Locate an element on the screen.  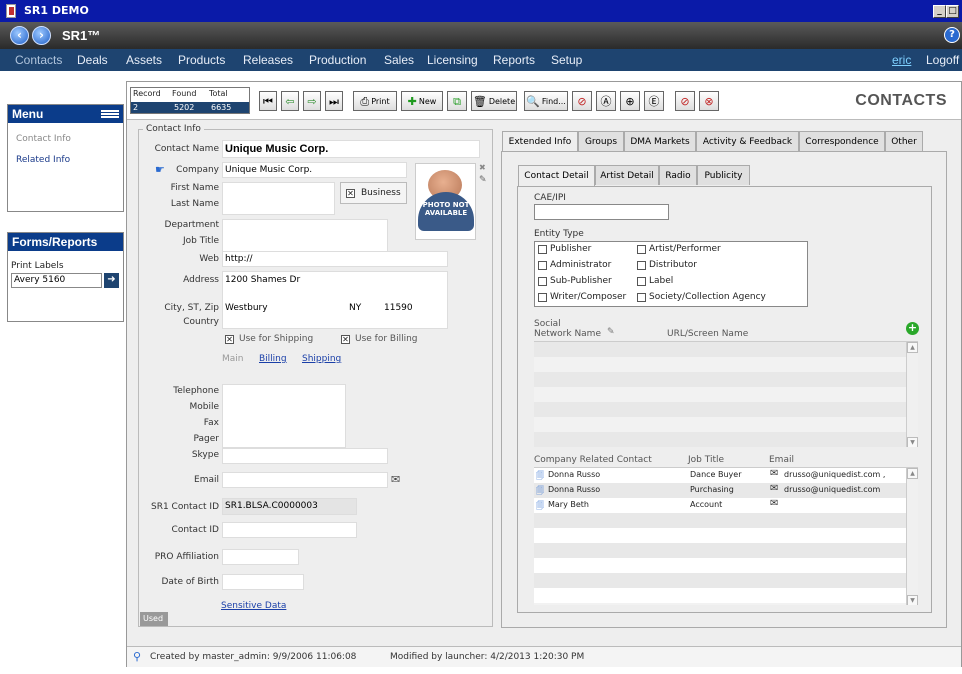
menu-deals: Deals is located at coordinates (92, 60).